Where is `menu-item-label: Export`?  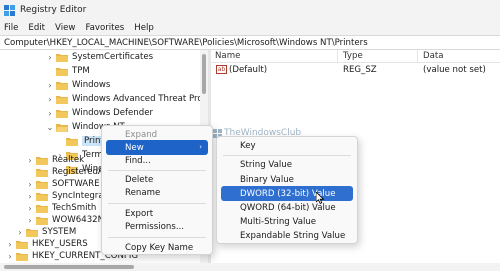
menu-item-label: Export is located at coordinates (139, 213).